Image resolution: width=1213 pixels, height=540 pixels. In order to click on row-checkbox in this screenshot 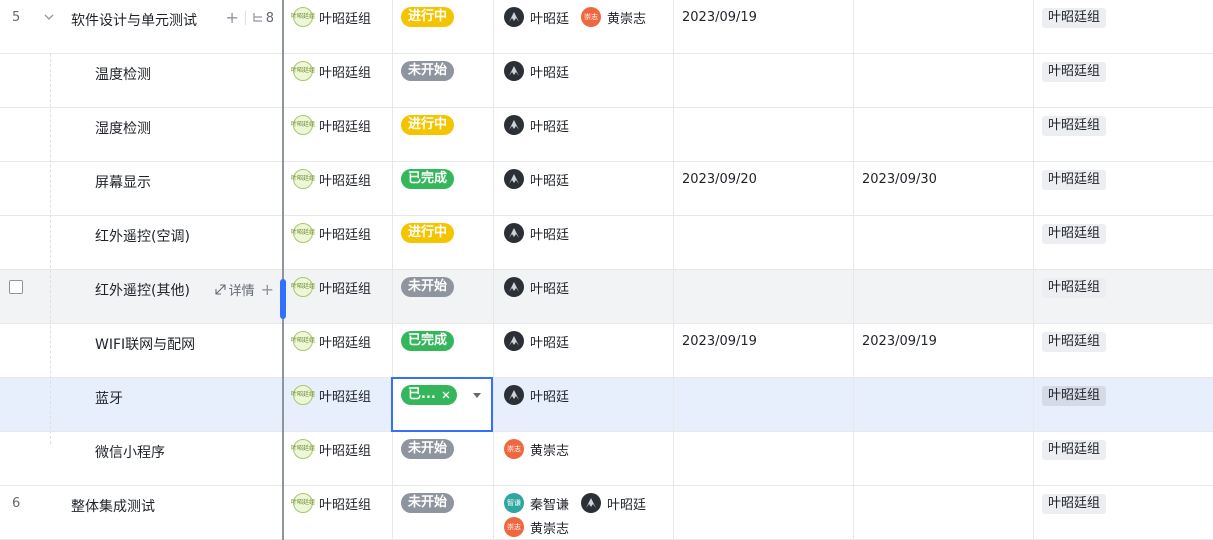, I will do `click(16, 287)`.